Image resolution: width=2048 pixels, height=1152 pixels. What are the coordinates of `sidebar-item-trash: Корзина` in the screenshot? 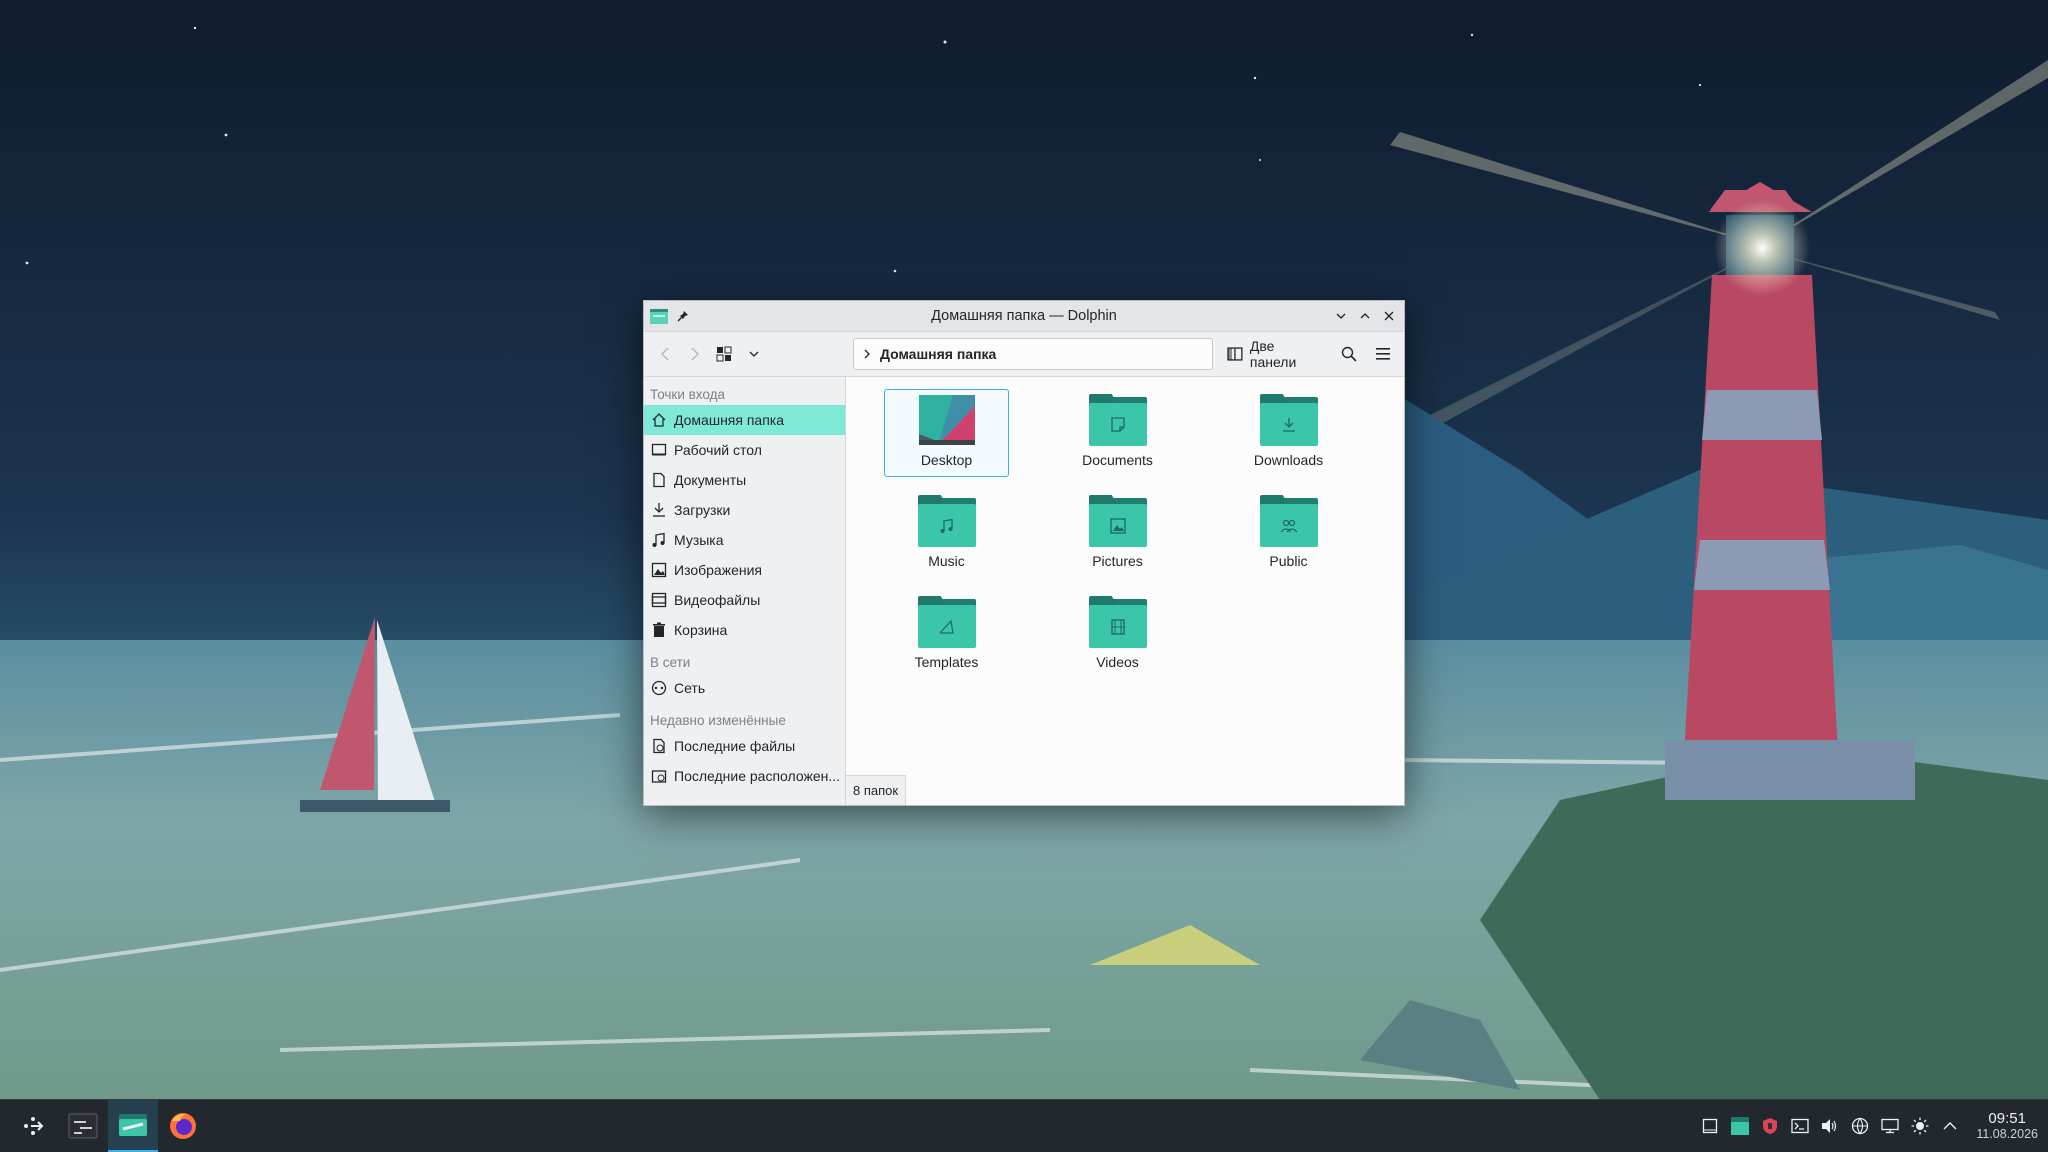 It's located at (744, 630).